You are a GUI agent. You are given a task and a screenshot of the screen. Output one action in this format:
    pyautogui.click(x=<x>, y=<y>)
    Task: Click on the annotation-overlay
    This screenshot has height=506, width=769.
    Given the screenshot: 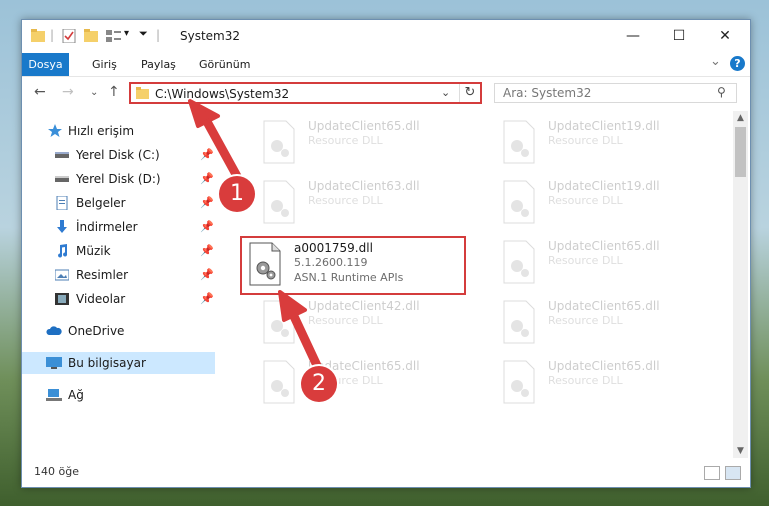 What is the action you would take?
    pyautogui.click(x=256, y=238)
    